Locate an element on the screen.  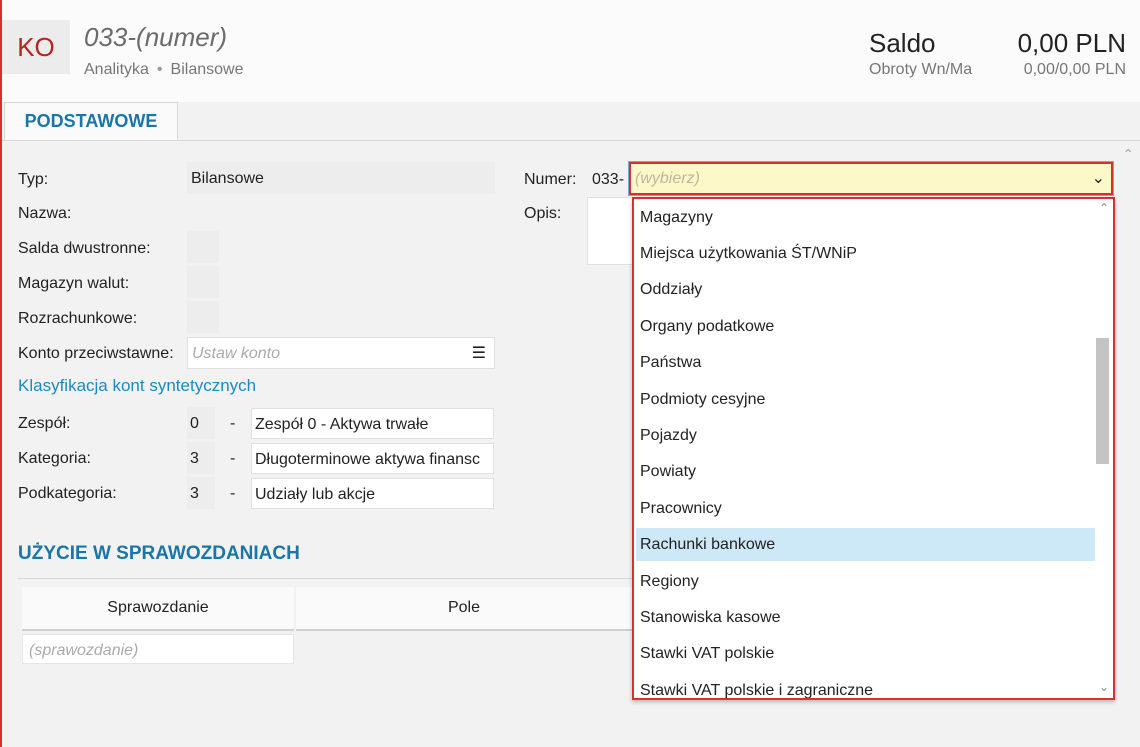
dropdown-option: Miejsca użytkowania ŚT/WNiP is located at coordinates (865, 253).